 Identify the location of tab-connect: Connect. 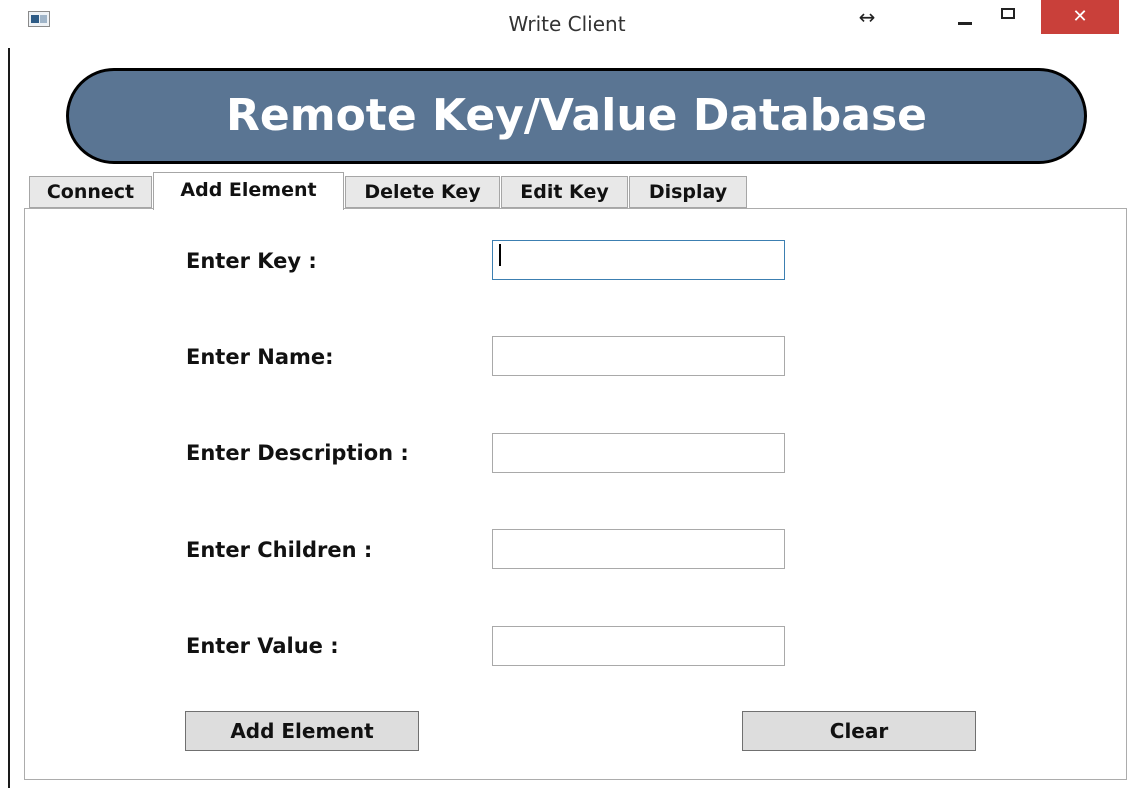
(90, 192).